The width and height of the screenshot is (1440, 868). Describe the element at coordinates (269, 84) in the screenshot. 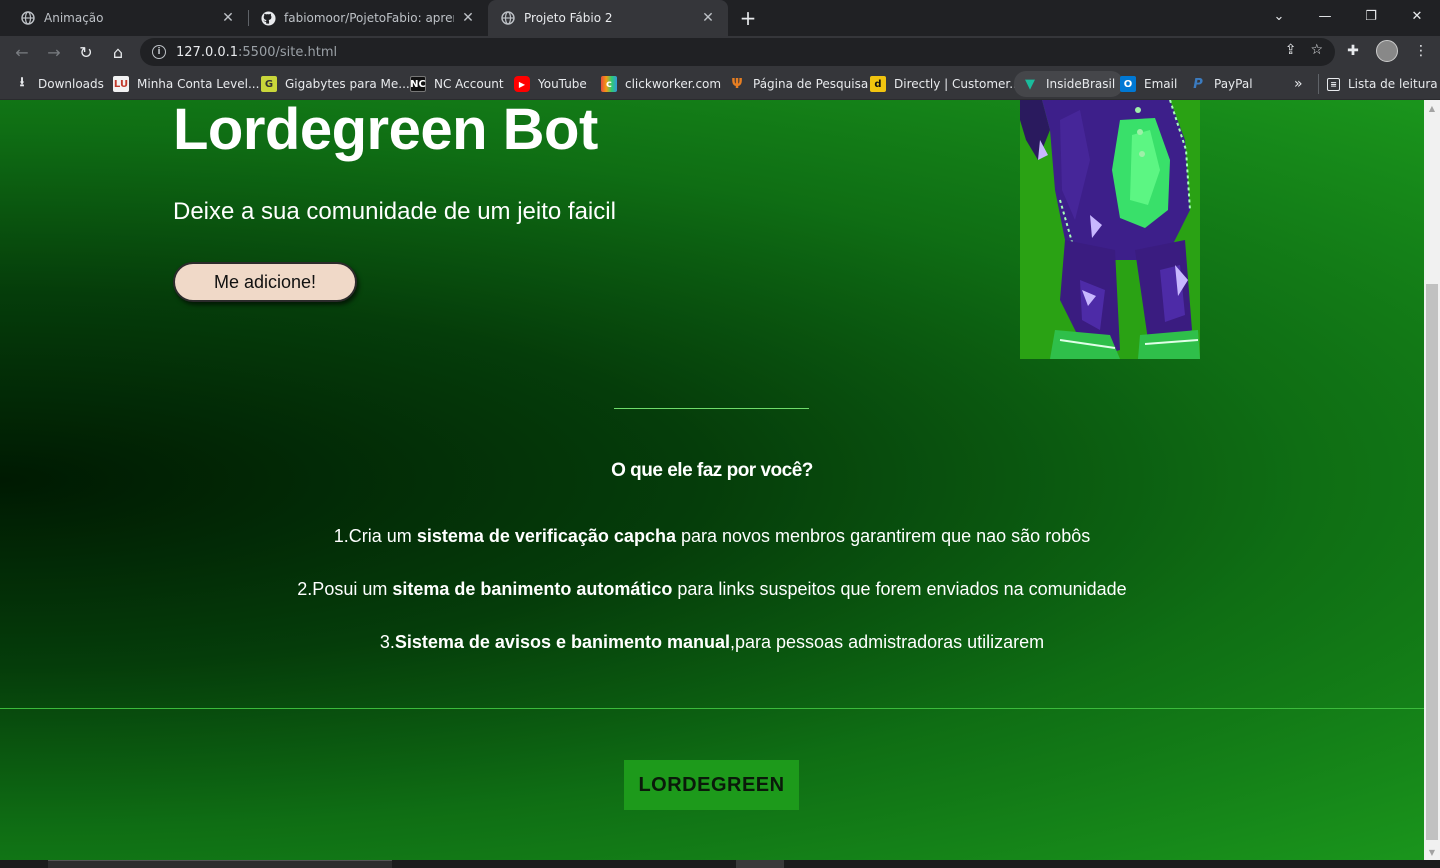

I see `gigabytes-icon: G` at that location.